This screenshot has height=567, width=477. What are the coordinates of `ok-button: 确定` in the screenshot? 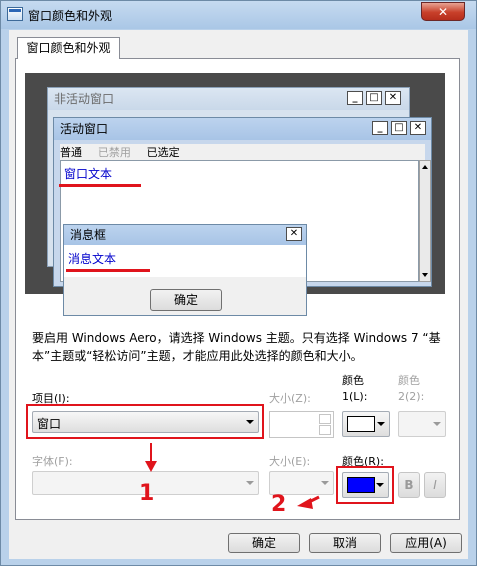 It's located at (264, 543).